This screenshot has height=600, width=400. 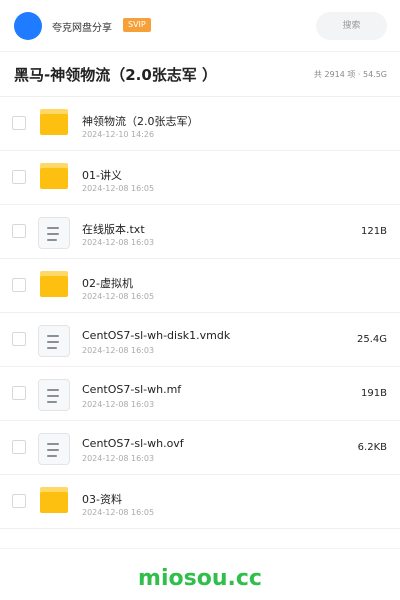 I want to click on list-item: CentOS7-sl-wh.mf 2024-12-08 16:03 191B, so click(x=200, y=394).